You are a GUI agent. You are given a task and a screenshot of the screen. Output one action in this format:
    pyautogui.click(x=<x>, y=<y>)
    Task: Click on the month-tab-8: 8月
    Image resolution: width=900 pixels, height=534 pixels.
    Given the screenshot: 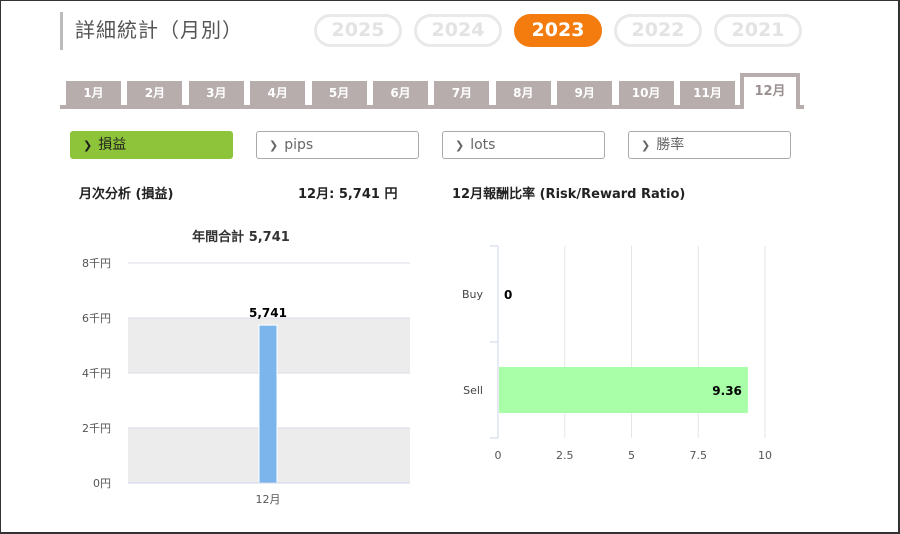 What is the action you would take?
    pyautogui.click(x=523, y=93)
    